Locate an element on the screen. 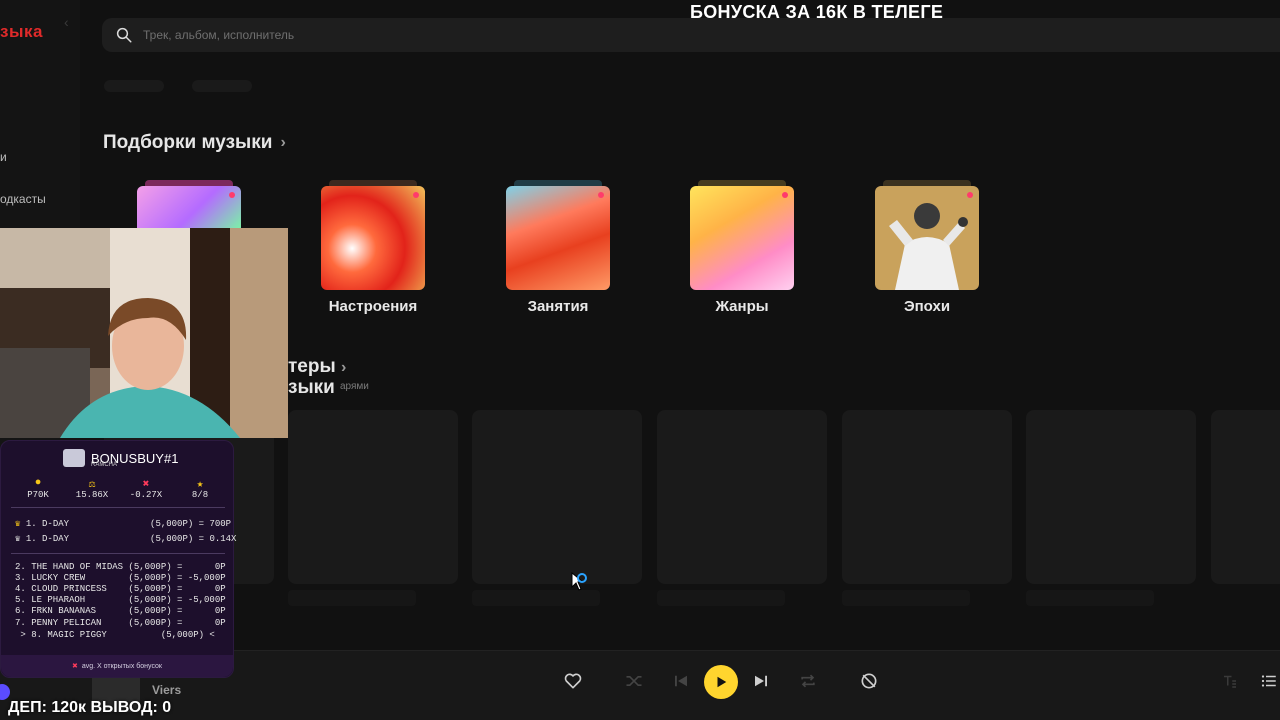 Image resolution: width=1280 pixels, height=720 pixels. section-subtitle: арями is located at coordinates (354, 386).